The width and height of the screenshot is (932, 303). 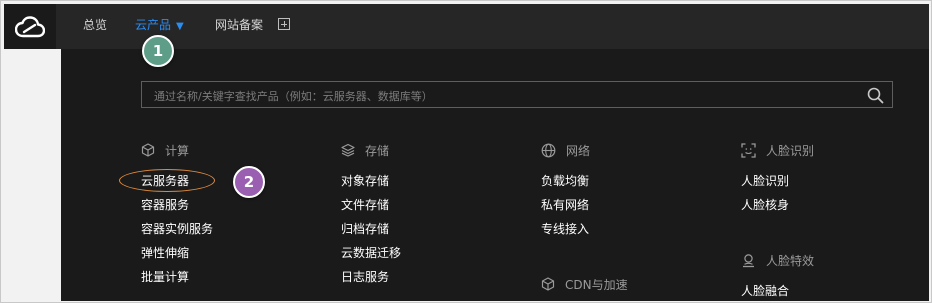 I want to click on category-face-effects-title: 人脸特效, so click(x=790, y=260).